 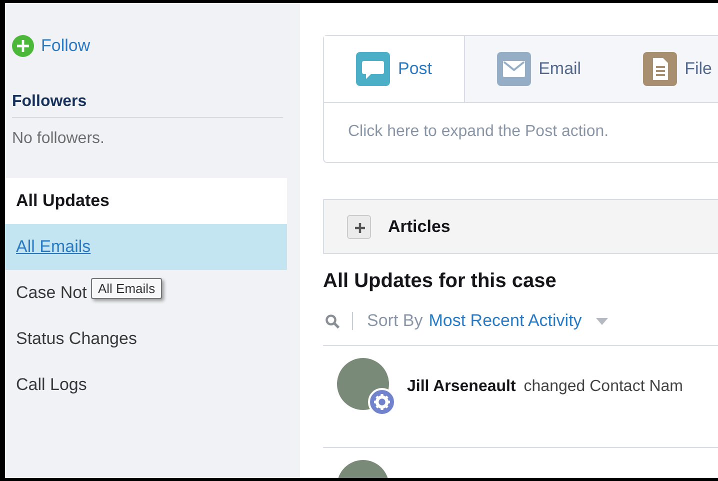 What do you see at coordinates (602, 321) in the screenshot?
I see `caret-icon` at bounding box center [602, 321].